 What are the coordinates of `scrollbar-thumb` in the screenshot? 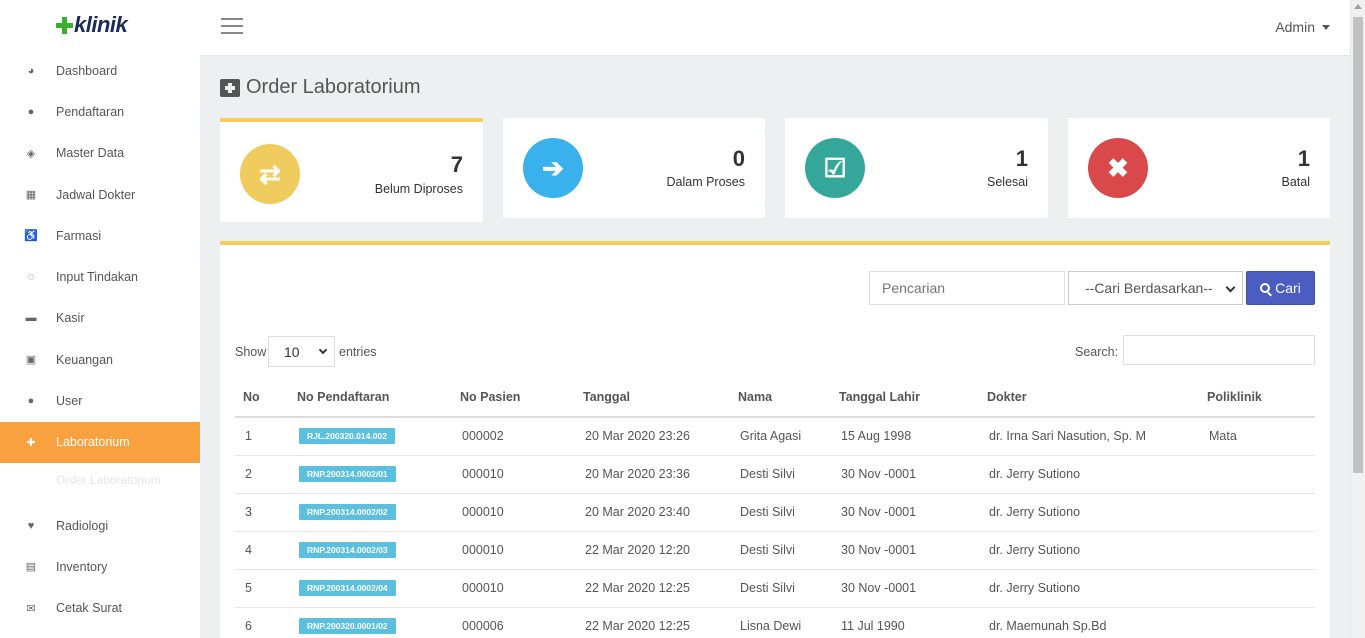 It's located at (1358, 245).